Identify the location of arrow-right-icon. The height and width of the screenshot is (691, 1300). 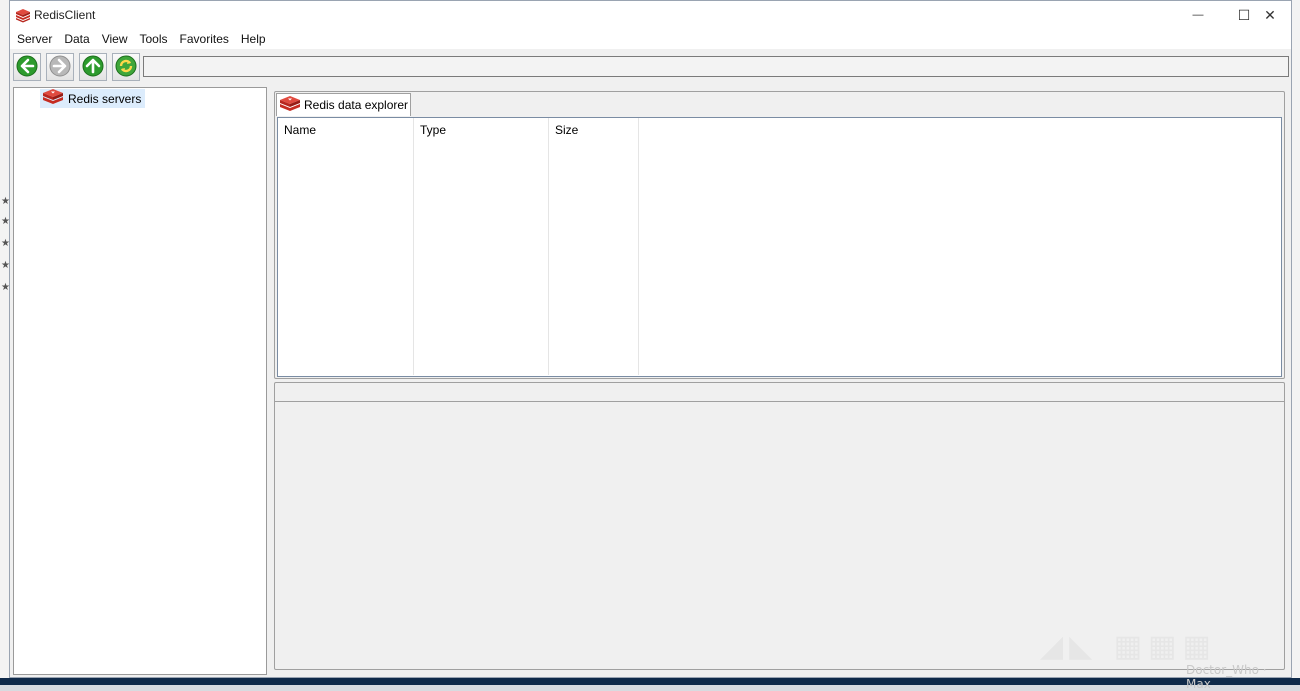
(60, 67).